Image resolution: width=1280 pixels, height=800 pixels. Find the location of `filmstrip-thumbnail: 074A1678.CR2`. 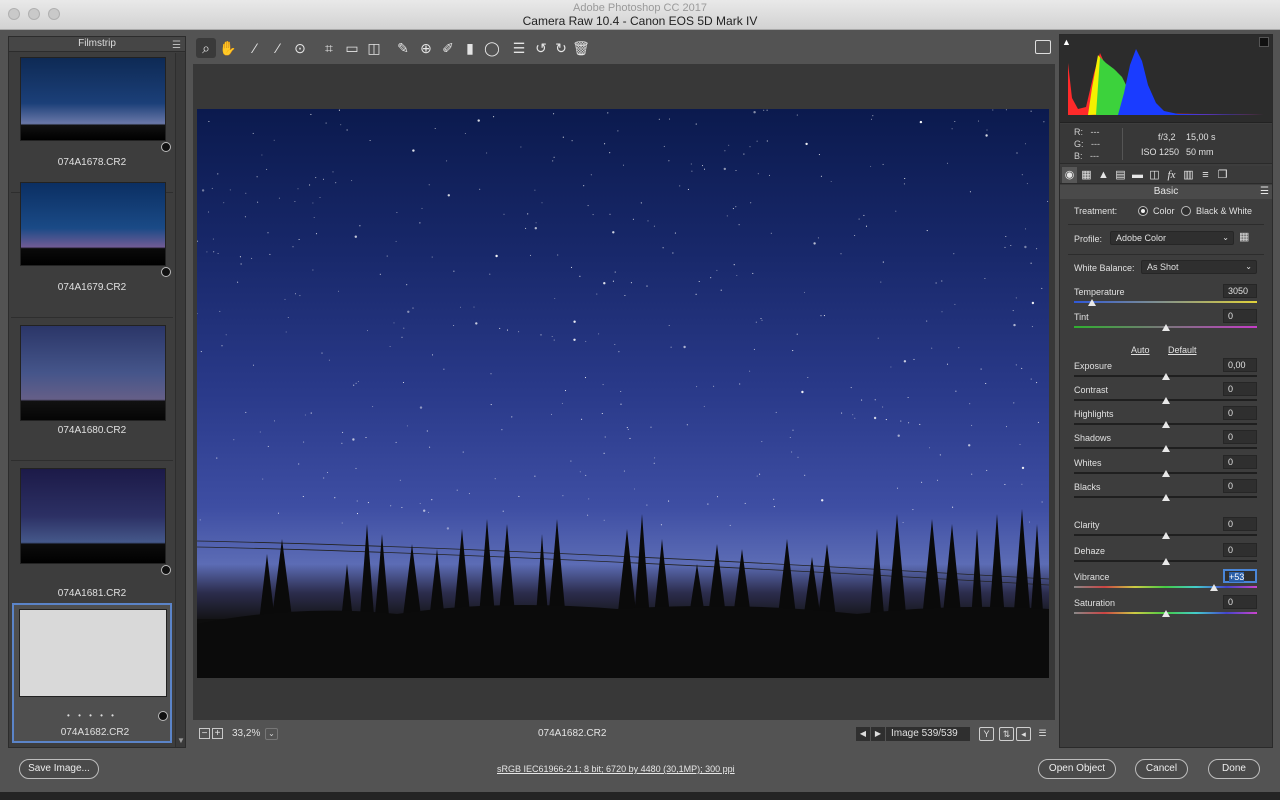

filmstrip-thumbnail: 074A1678.CR2 is located at coordinates (92, 123).